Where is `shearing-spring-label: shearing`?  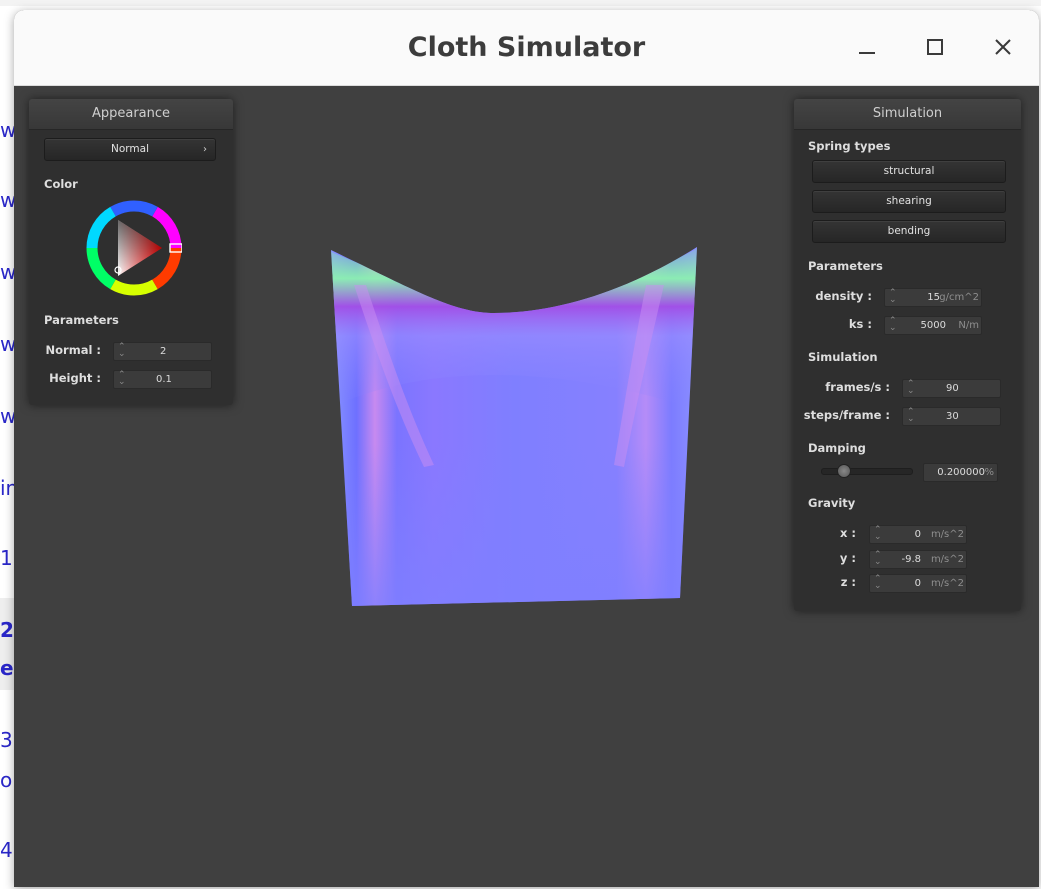 shearing-spring-label: shearing is located at coordinates (909, 201).